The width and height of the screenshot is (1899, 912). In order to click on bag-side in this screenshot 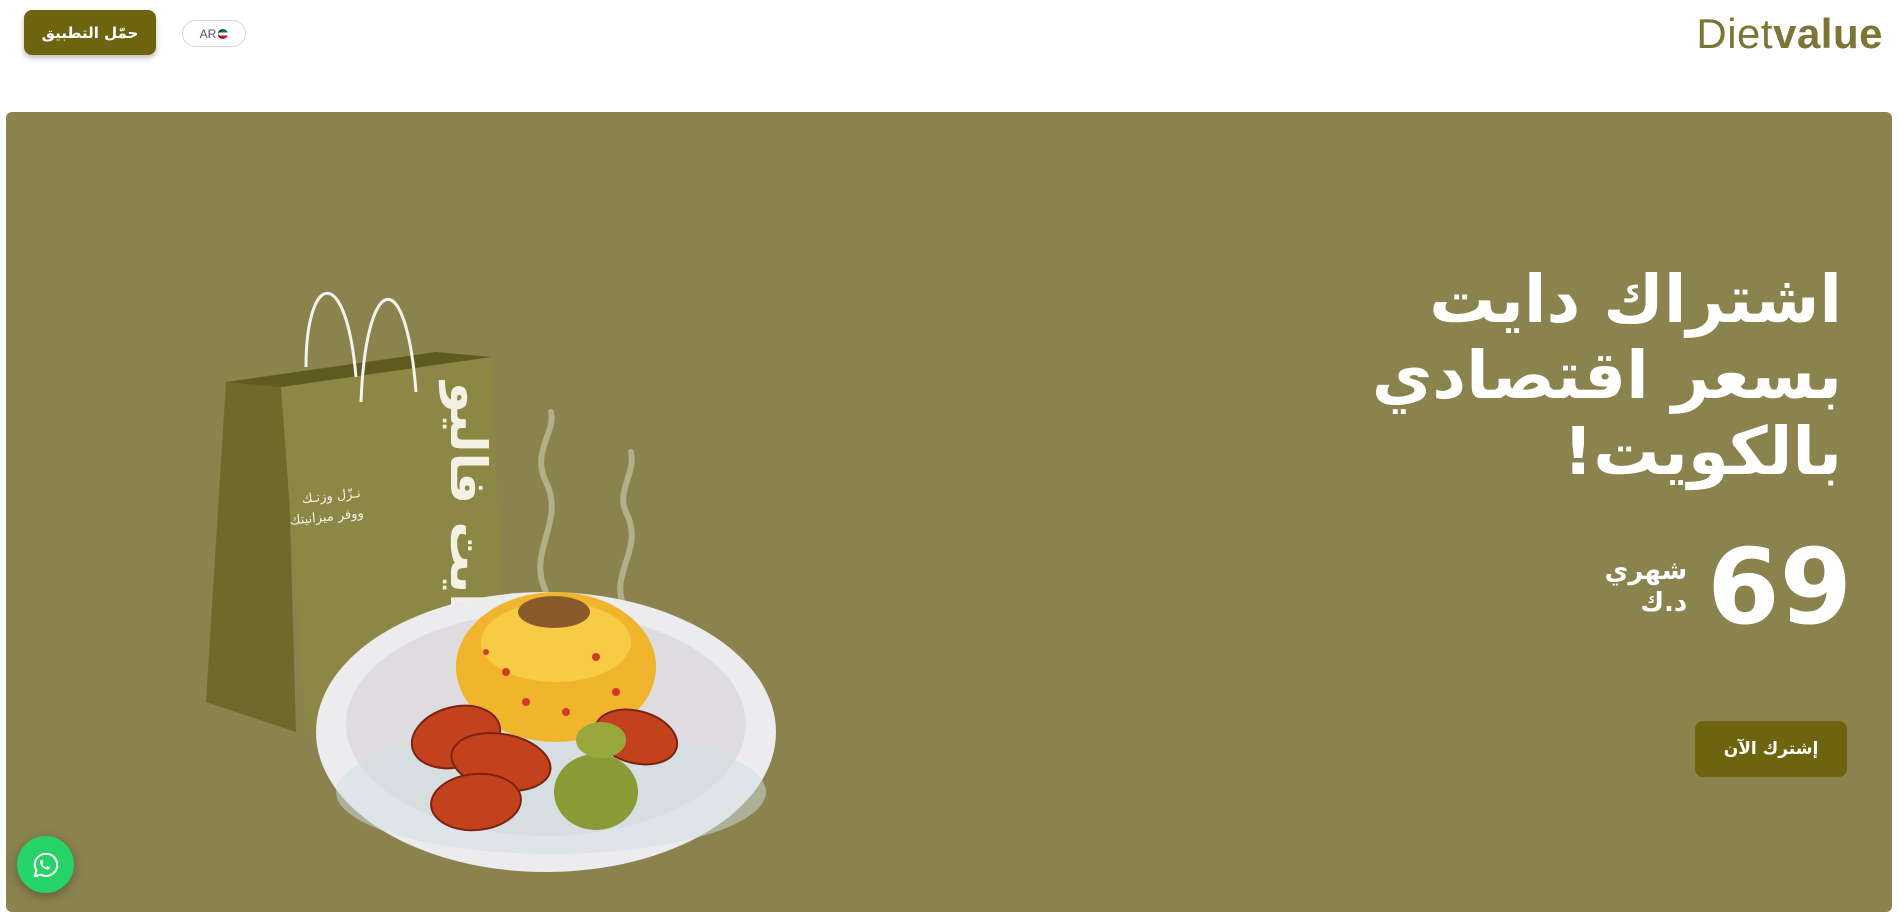, I will do `click(251, 554)`.